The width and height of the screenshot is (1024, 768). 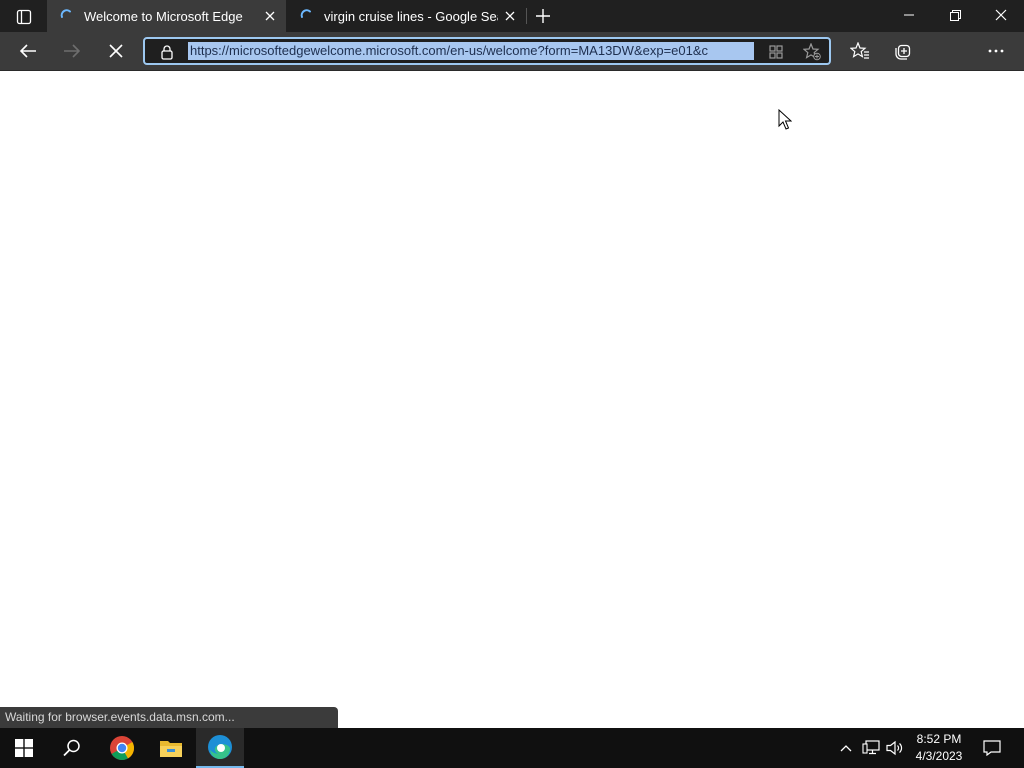 I want to click on star-plus-icon, so click(x=812, y=52).